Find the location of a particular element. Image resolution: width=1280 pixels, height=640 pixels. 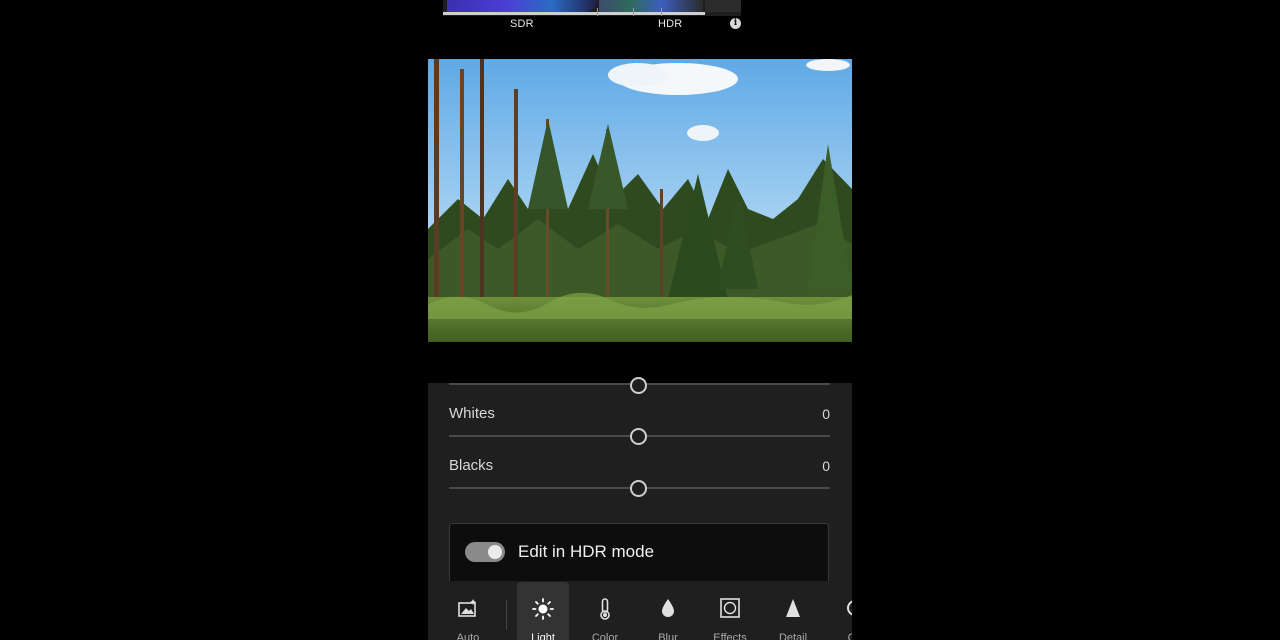

histogram-rail is located at coordinates (574, 13).